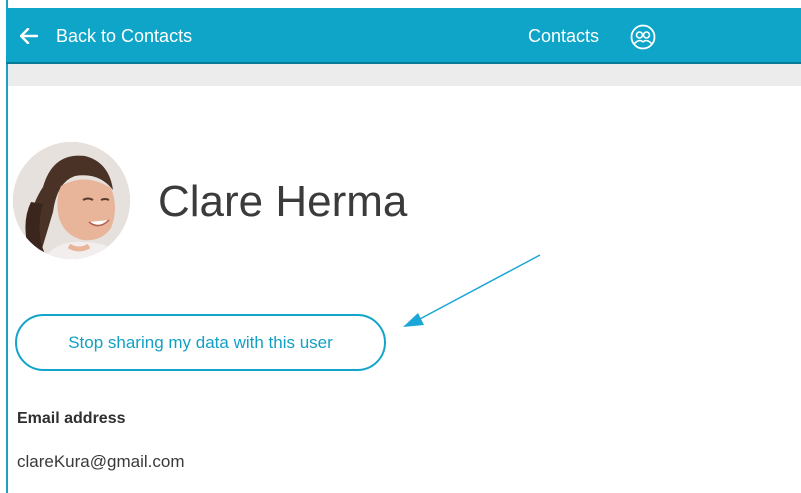 This screenshot has height=493, width=801. What do you see at coordinates (564, 35) in the screenshot?
I see `page-title: Contacts` at bounding box center [564, 35].